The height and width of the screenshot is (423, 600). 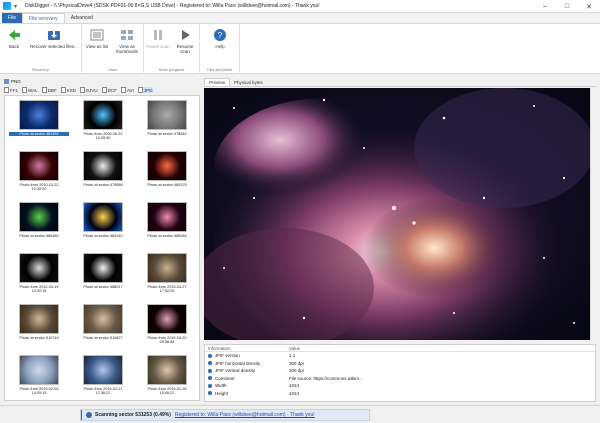 I want to click on info-key: JFIF horizontal density, so click(x=238, y=363).